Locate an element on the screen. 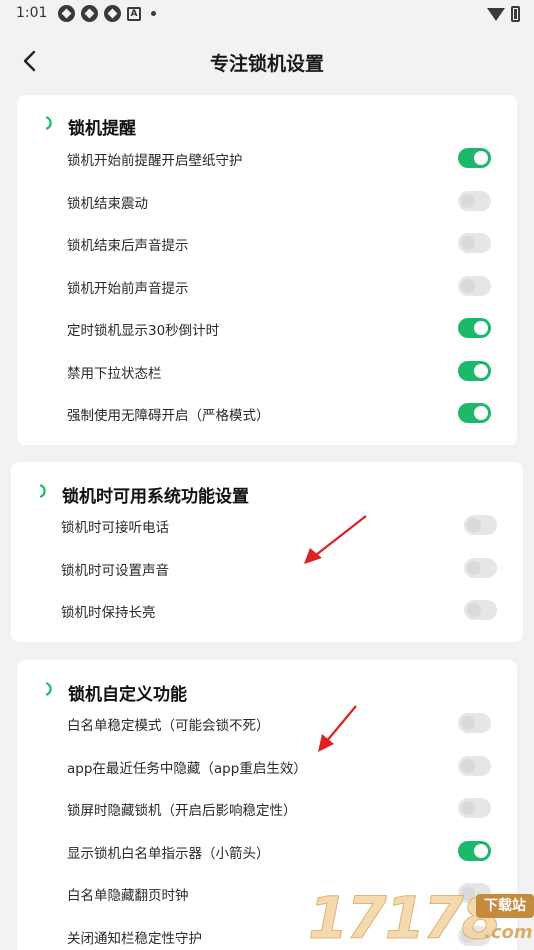 The height and width of the screenshot is (950, 534). dot-icon is located at coordinates (153, 13).